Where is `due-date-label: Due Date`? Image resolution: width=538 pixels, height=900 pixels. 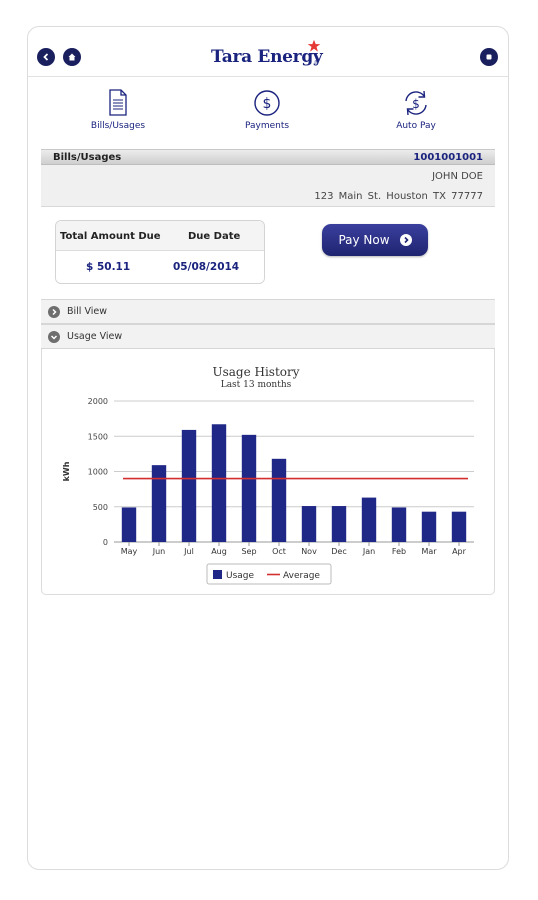
due-date-label: Due Date is located at coordinates (214, 236).